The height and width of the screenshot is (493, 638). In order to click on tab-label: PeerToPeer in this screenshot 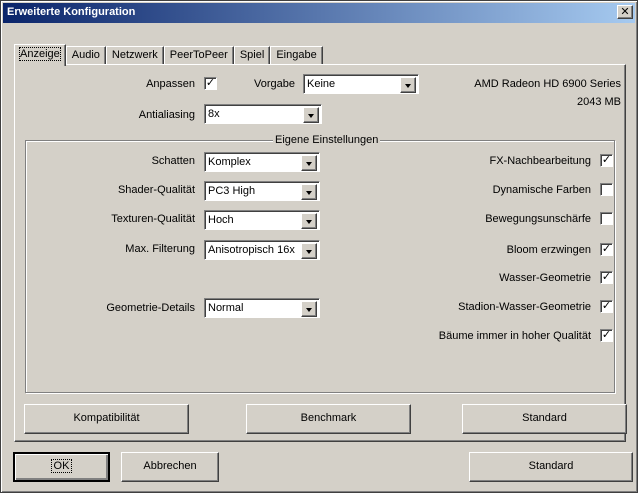, I will do `click(198, 55)`.